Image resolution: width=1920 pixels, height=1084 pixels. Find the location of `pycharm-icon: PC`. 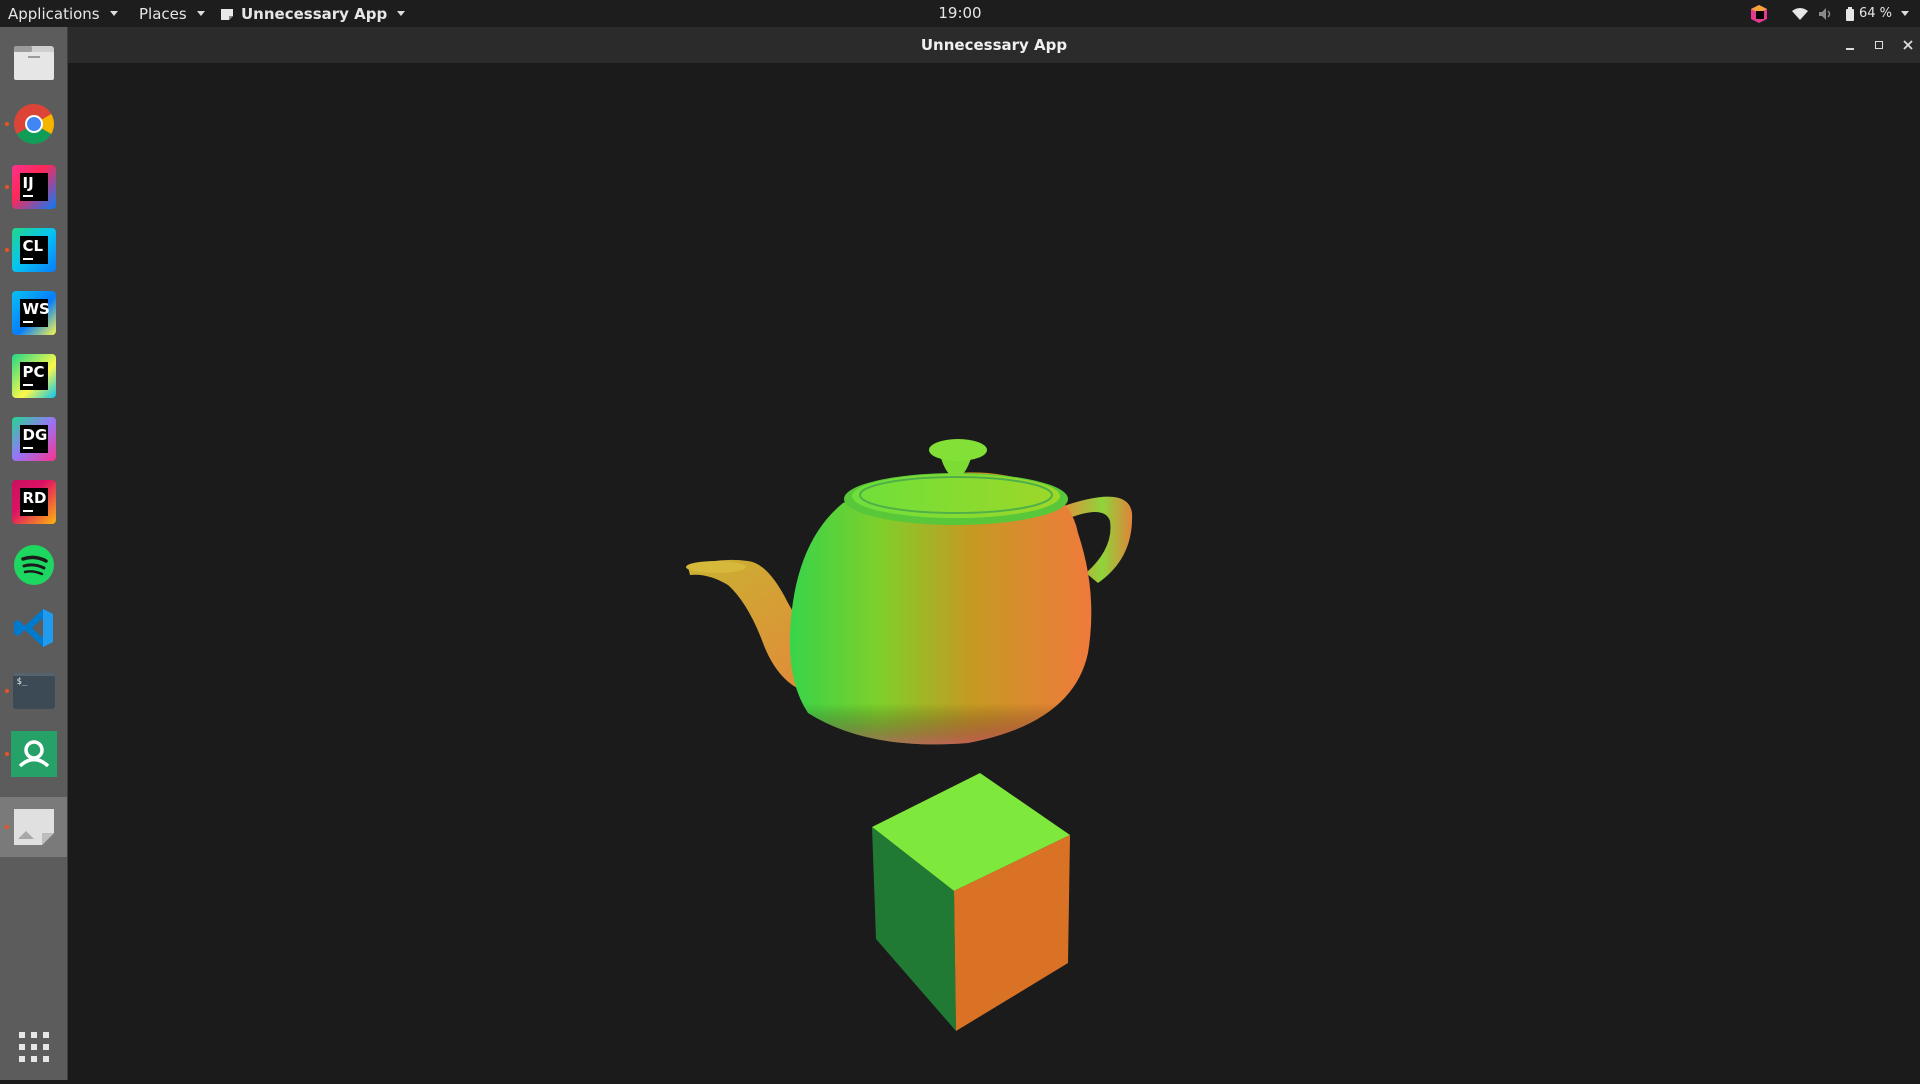

pycharm-icon: PC is located at coordinates (33, 376).